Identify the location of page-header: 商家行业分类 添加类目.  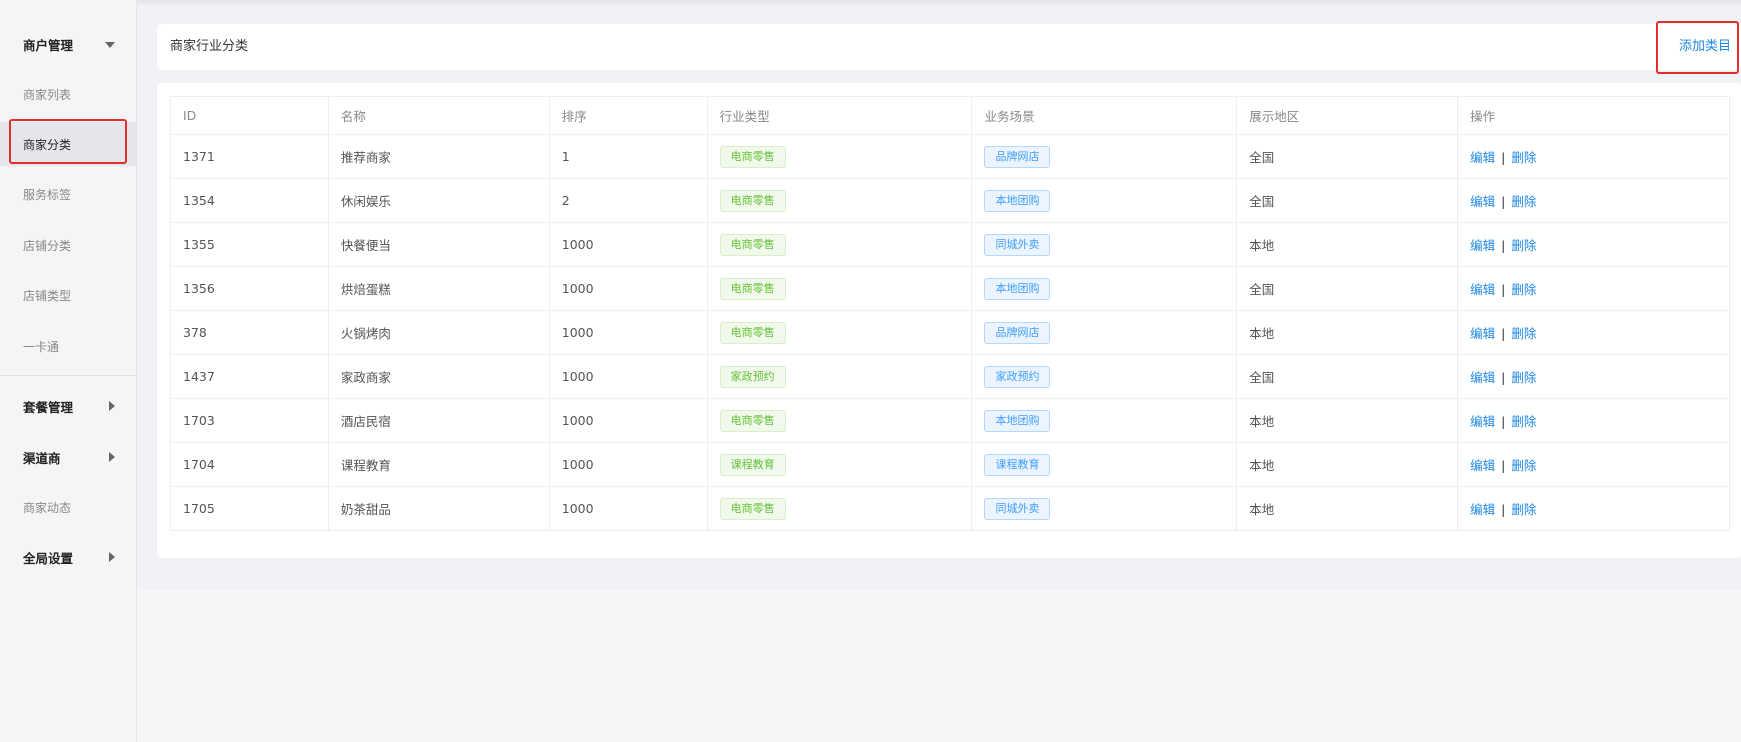
(949, 47).